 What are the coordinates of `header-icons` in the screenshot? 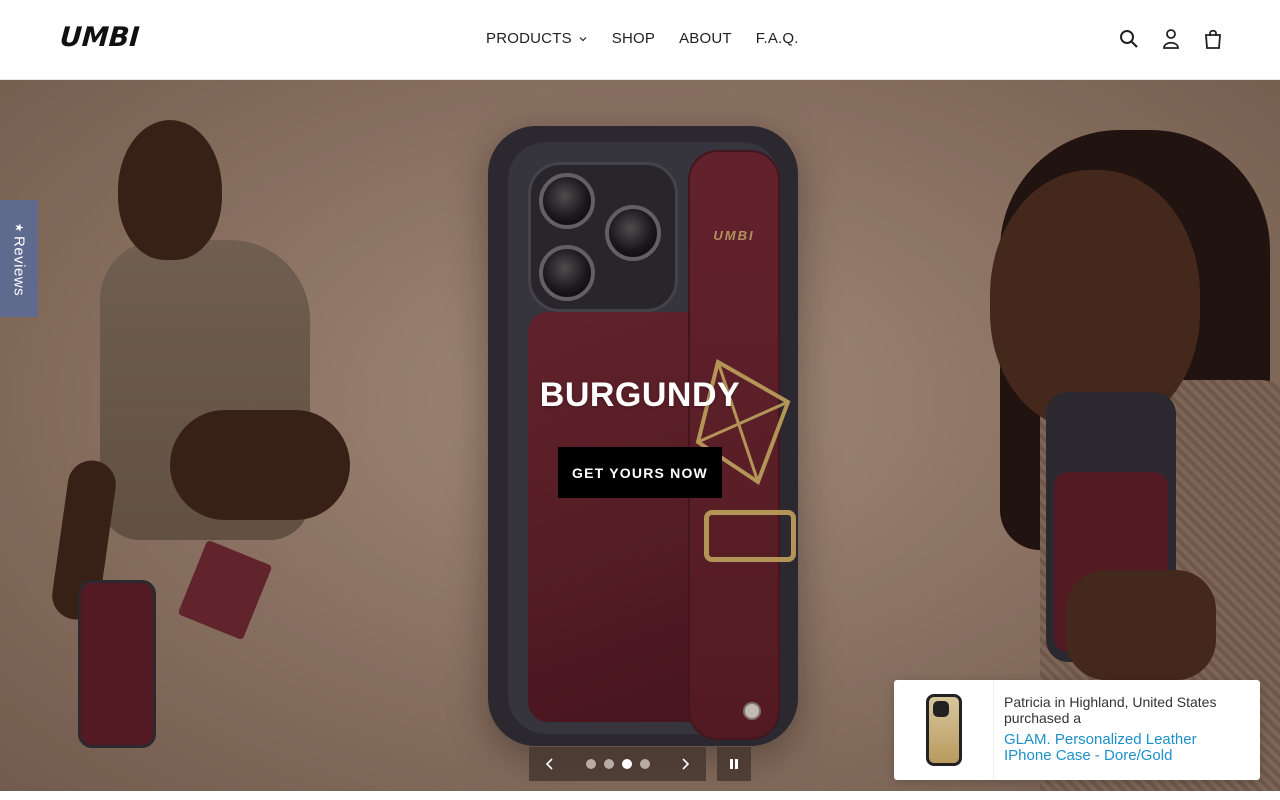 It's located at (1171, 39).